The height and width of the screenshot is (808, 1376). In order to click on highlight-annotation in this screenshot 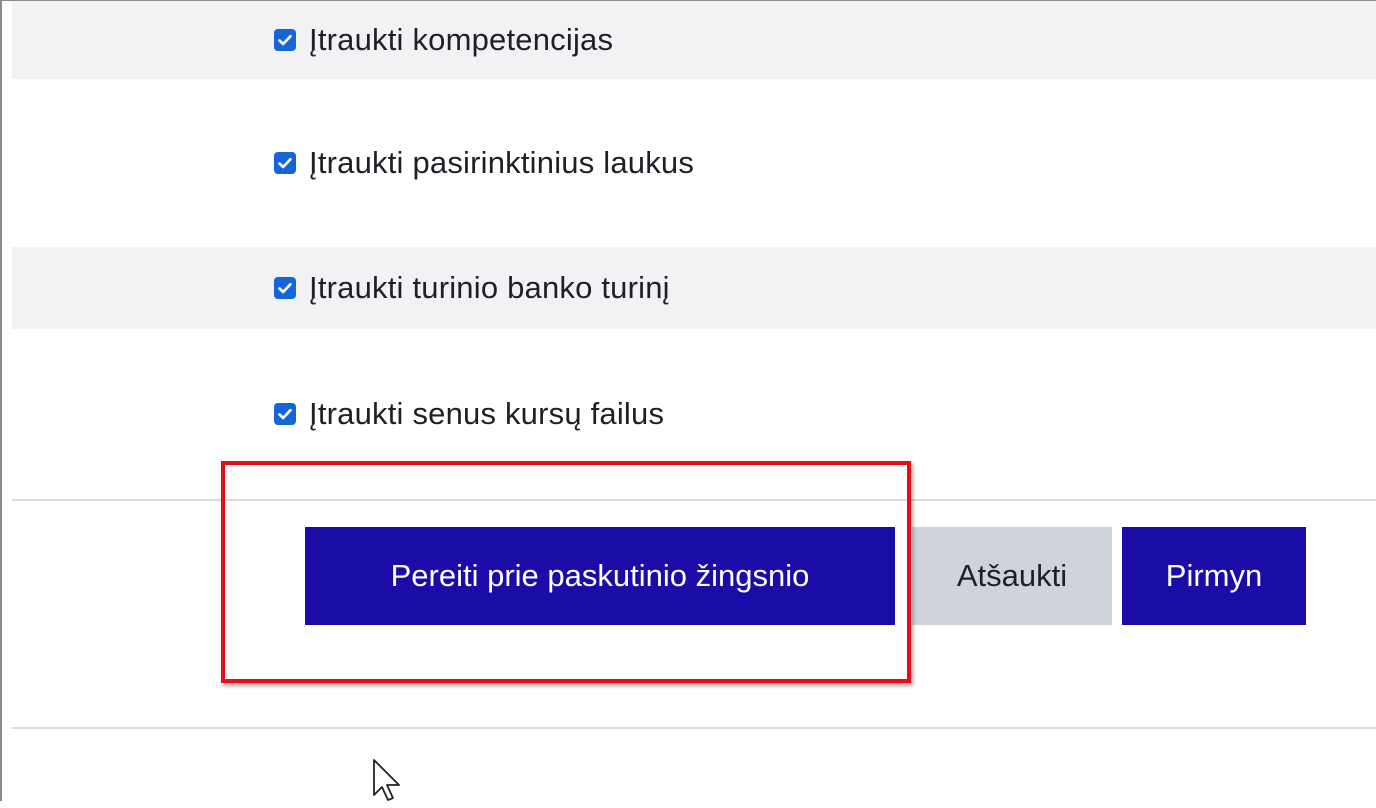, I will do `click(566, 572)`.